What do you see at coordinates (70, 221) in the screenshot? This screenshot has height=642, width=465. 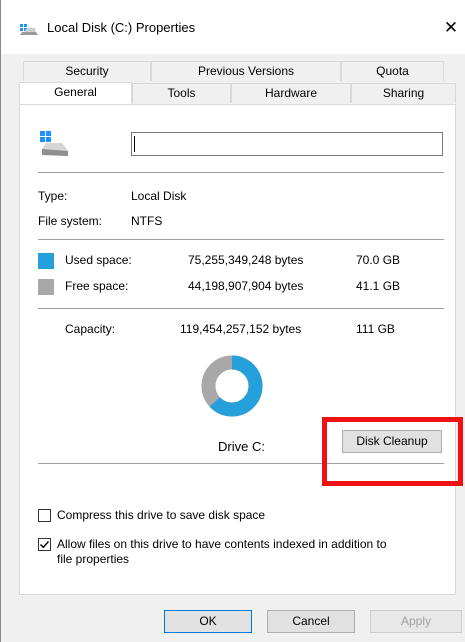 I see `file-system-label: File system:` at bounding box center [70, 221].